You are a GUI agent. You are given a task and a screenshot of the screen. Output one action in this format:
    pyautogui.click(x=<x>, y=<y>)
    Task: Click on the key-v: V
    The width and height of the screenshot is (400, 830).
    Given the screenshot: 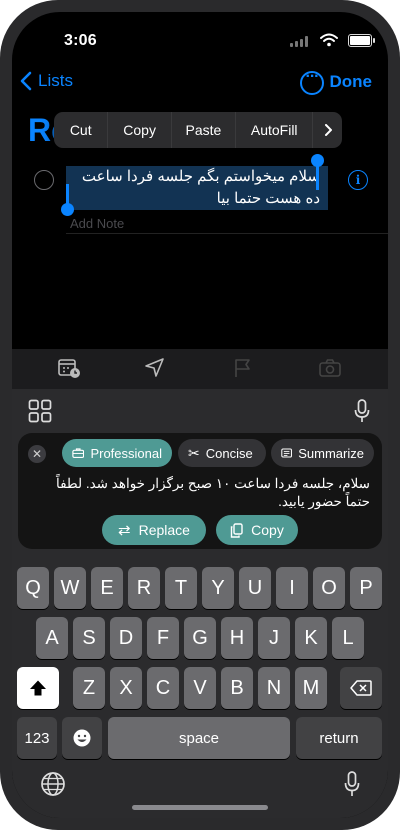 What is the action you would take?
    pyautogui.click(x=200, y=688)
    